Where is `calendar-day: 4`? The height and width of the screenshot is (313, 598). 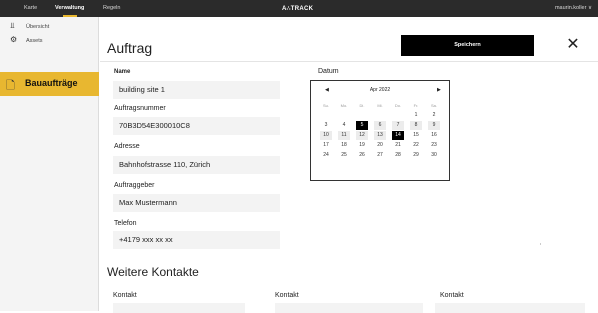
calendar-day: 4 is located at coordinates (344, 125).